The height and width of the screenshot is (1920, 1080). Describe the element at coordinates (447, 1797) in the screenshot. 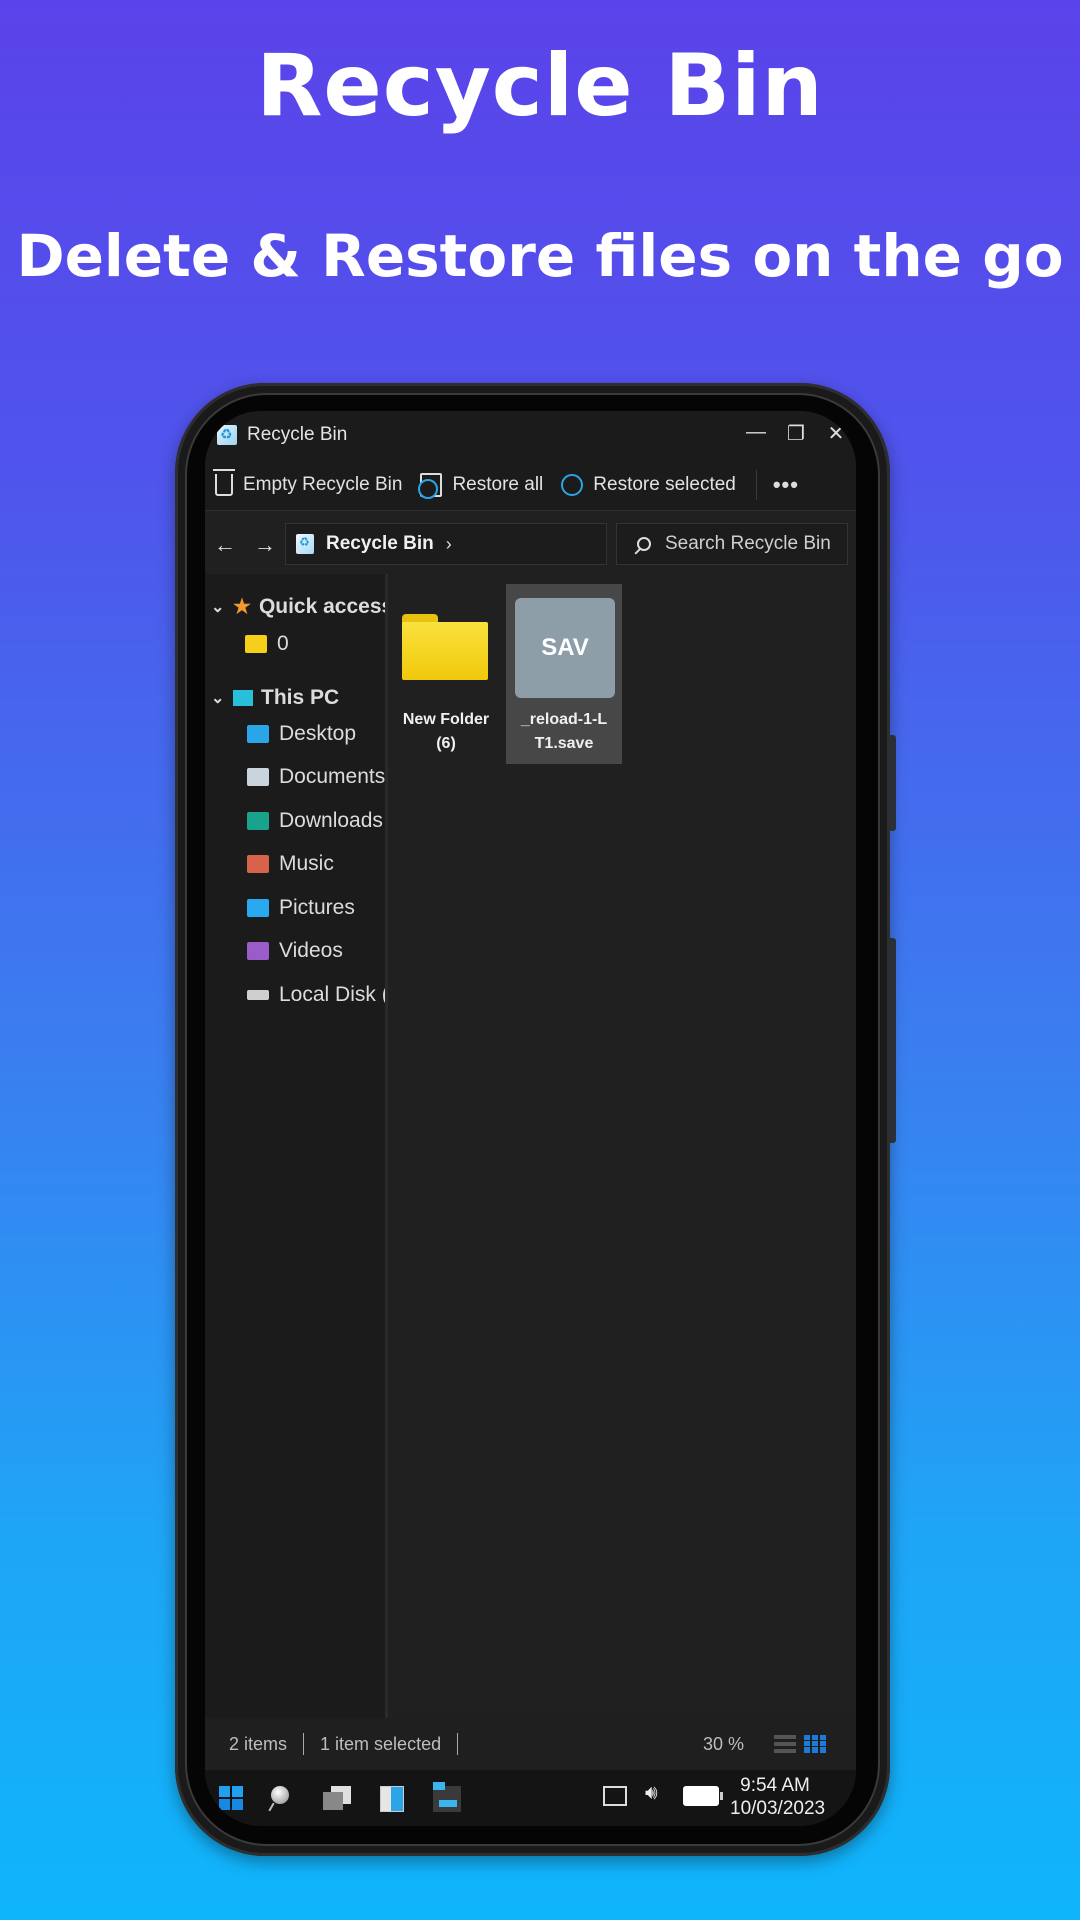

I see `file-explorer-icon` at that location.